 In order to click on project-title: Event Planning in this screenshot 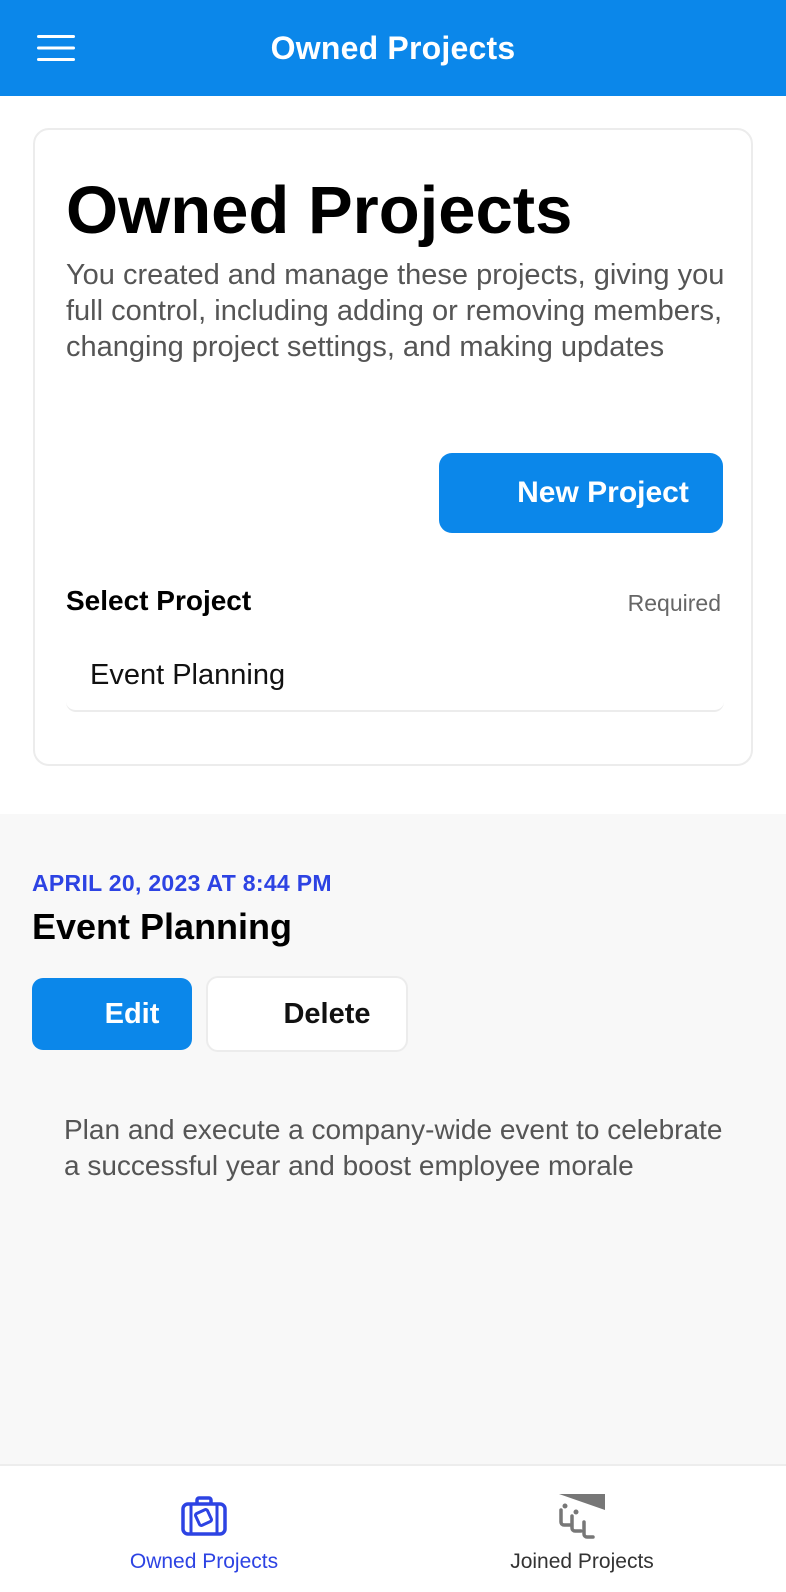, I will do `click(162, 926)`.